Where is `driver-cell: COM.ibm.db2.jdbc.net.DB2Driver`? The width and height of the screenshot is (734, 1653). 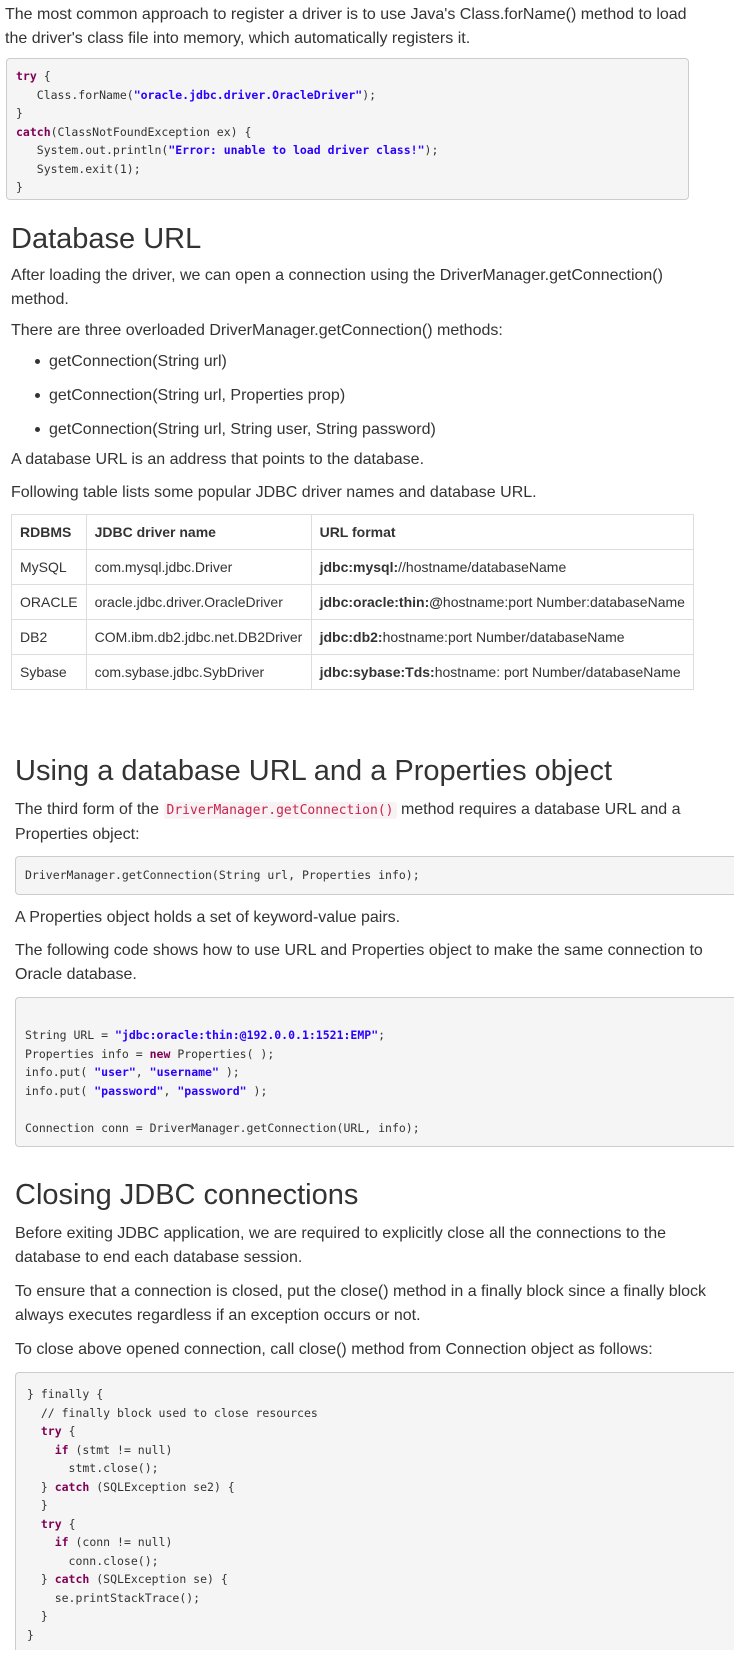
driver-cell: COM.ibm.db2.jdbc.net.DB2Driver is located at coordinates (198, 637).